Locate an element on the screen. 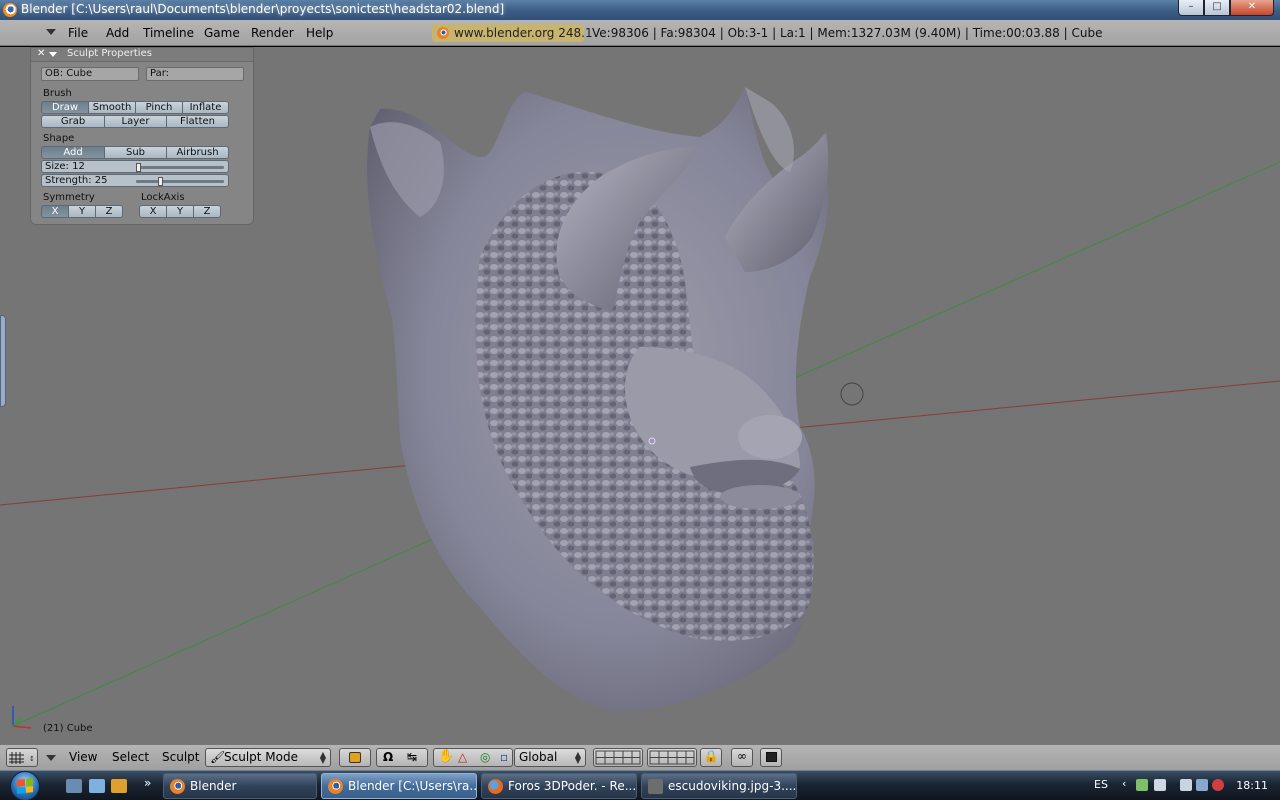 Image resolution: width=1280 pixels, height=800 pixels. minimize-button: – is located at coordinates (1191, 8).